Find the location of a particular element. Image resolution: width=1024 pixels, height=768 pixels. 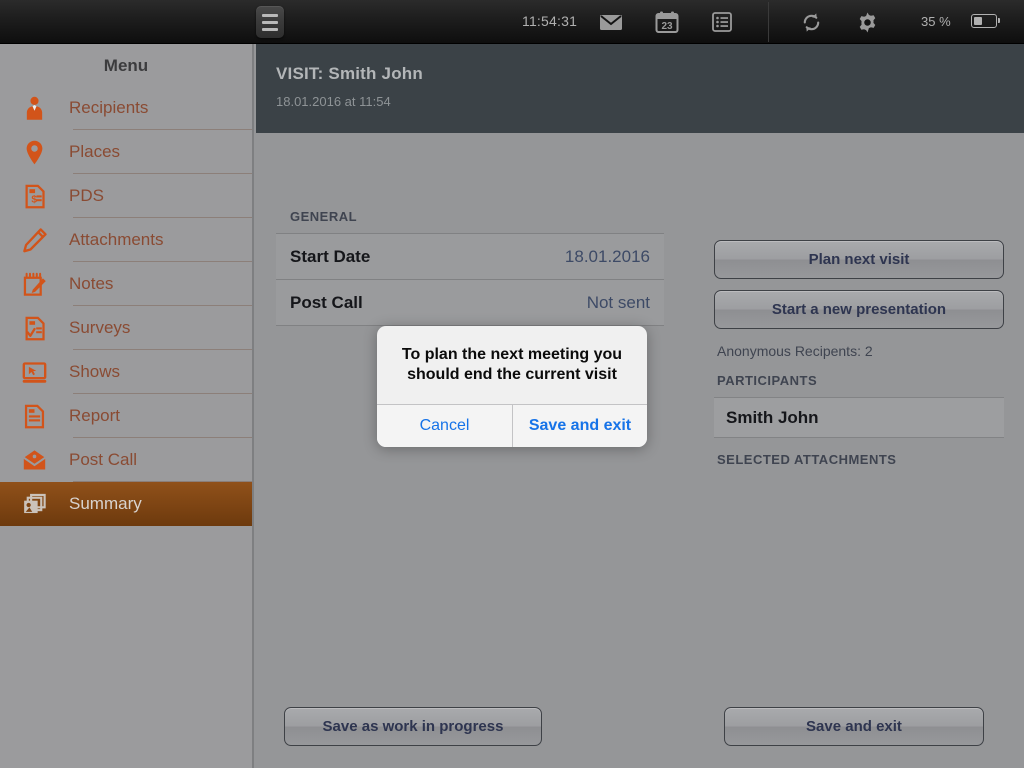

open-envelope-icon is located at coordinates (34, 460).